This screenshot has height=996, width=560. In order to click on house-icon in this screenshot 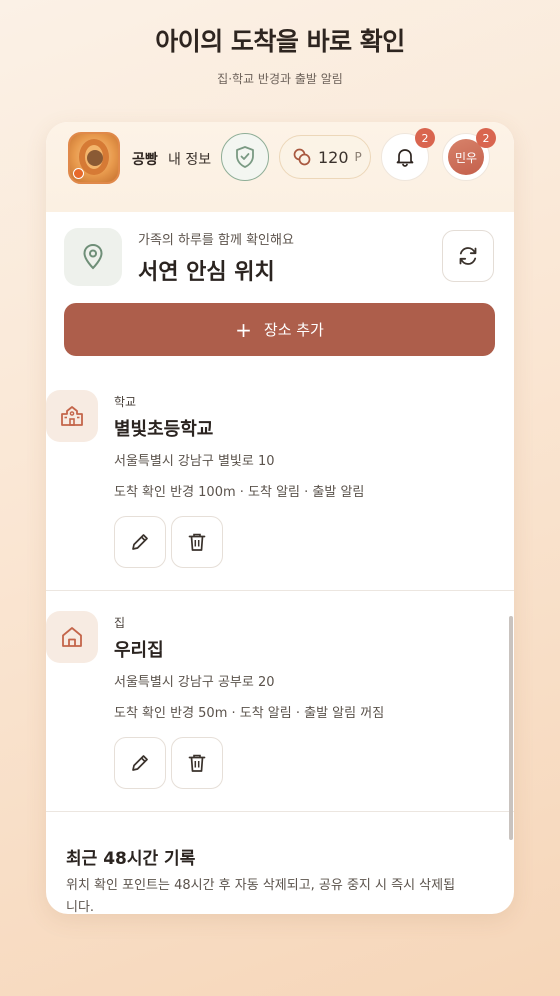, I will do `click(72, 637)`.